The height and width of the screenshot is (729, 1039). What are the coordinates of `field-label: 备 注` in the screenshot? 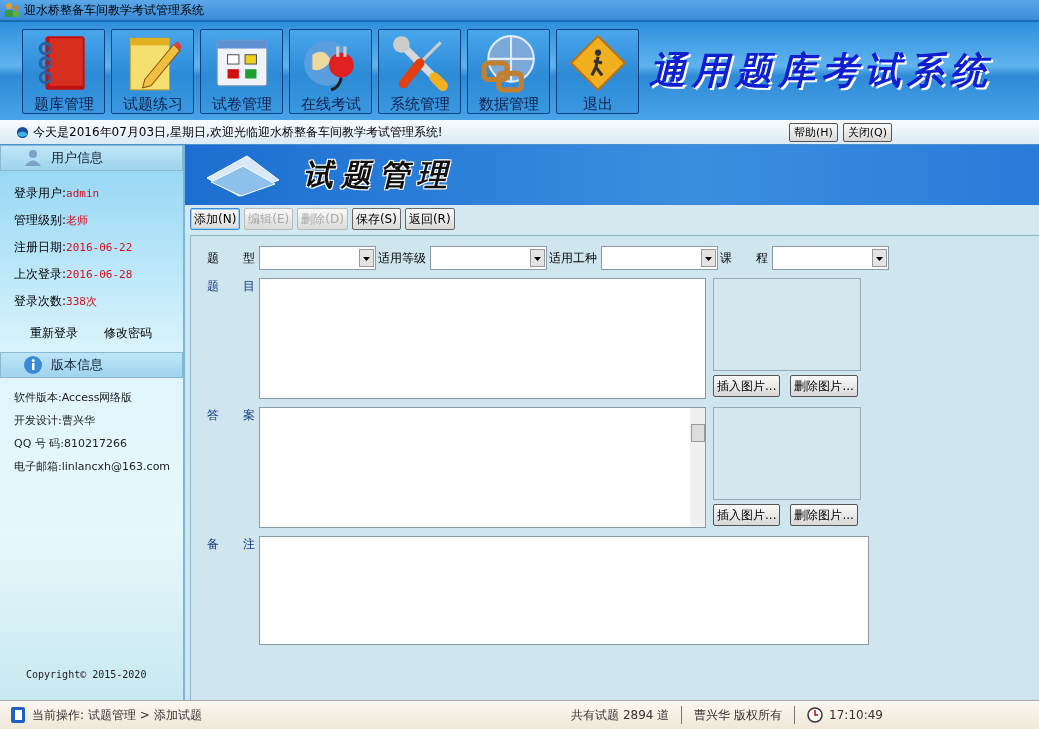 It's located at (231, 544).